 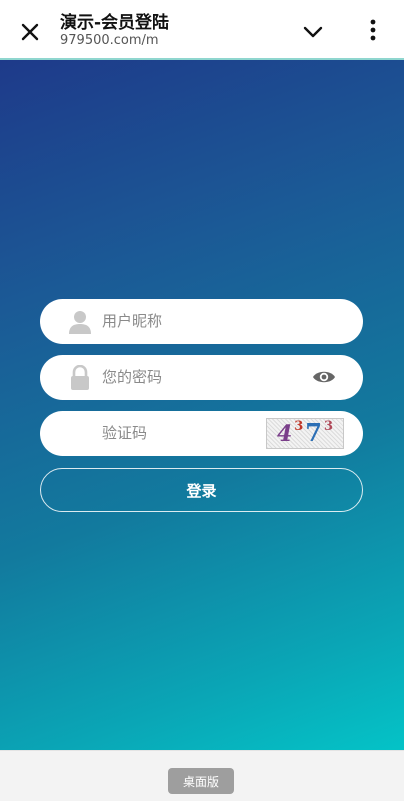 What do you see at coordinates (30, 32) in the screenshot?
I see `close-icon` at bounding box center [30, 32].